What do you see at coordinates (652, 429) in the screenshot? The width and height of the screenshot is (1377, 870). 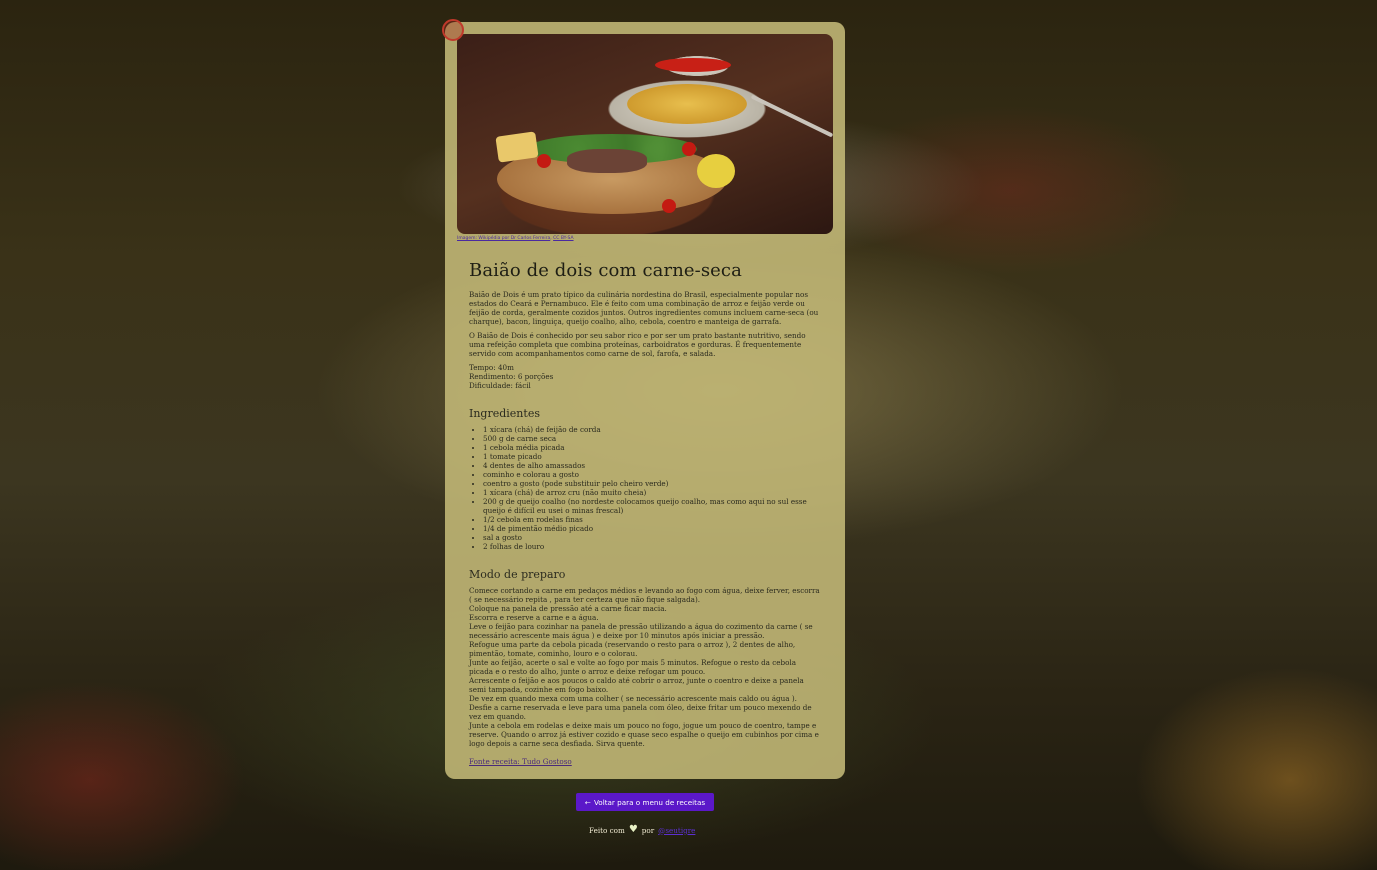 I see `ingredient-item: 1 xícara (chá) de feijão de corda` at bounding box center [652, 429].